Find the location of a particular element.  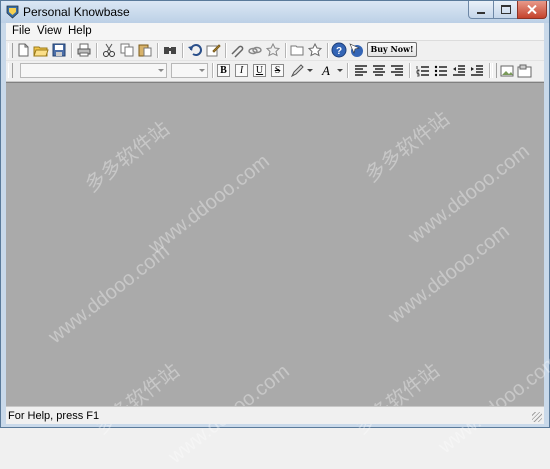

format-toolbar: B I U S A is located at coordinates (275, 71).